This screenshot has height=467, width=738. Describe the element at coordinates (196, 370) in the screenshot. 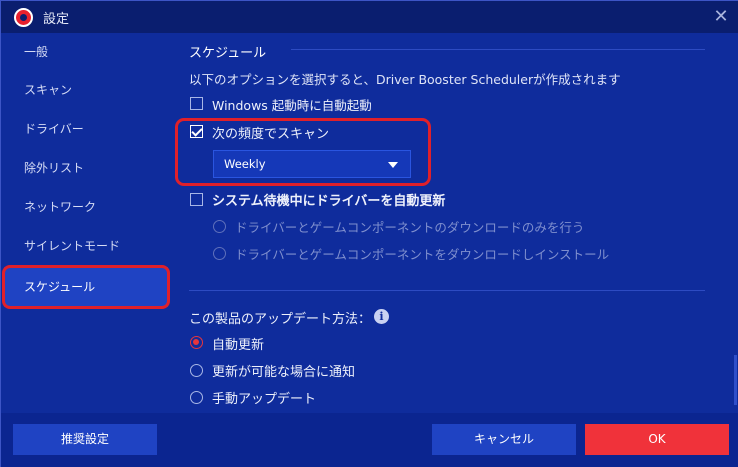

I see `notify-update-radio` at that location.